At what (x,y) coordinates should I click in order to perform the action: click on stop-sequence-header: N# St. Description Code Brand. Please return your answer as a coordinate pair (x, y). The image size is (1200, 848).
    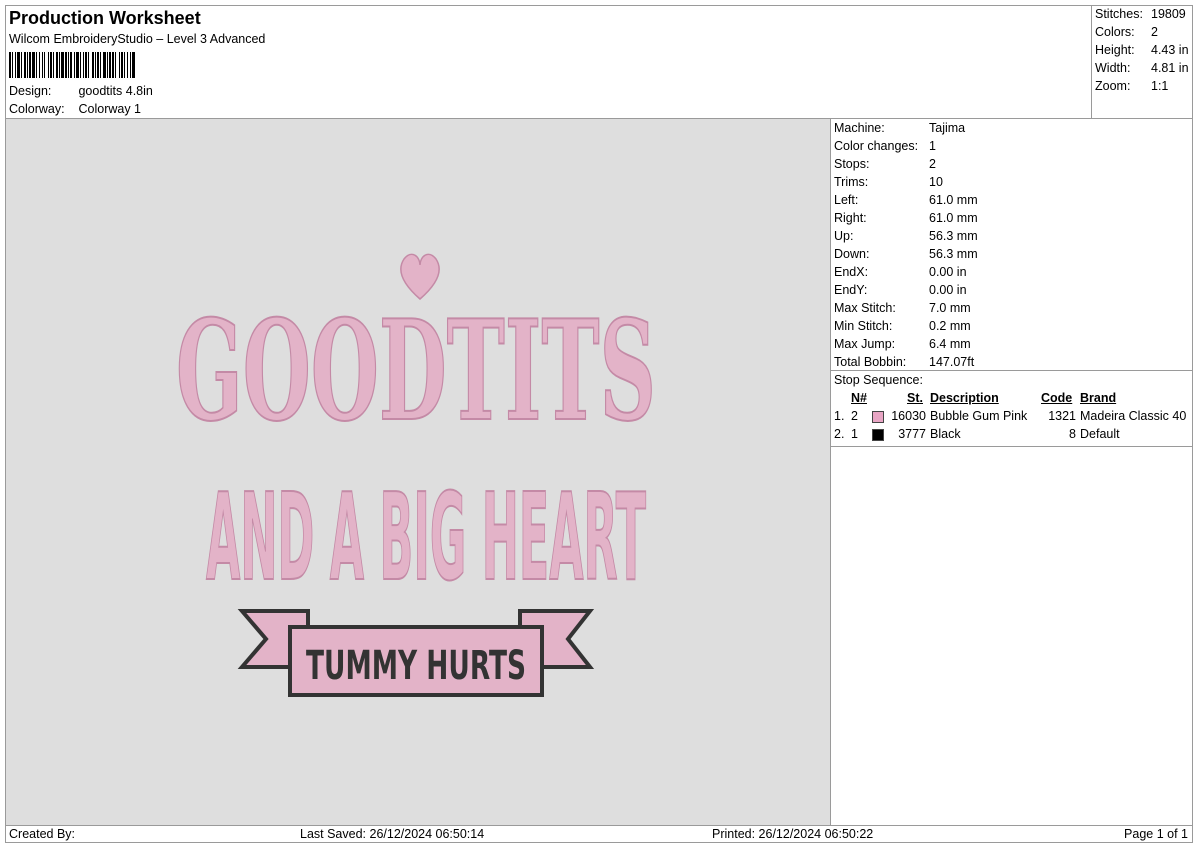
    Looking at the image, I should click on (1011, 399).